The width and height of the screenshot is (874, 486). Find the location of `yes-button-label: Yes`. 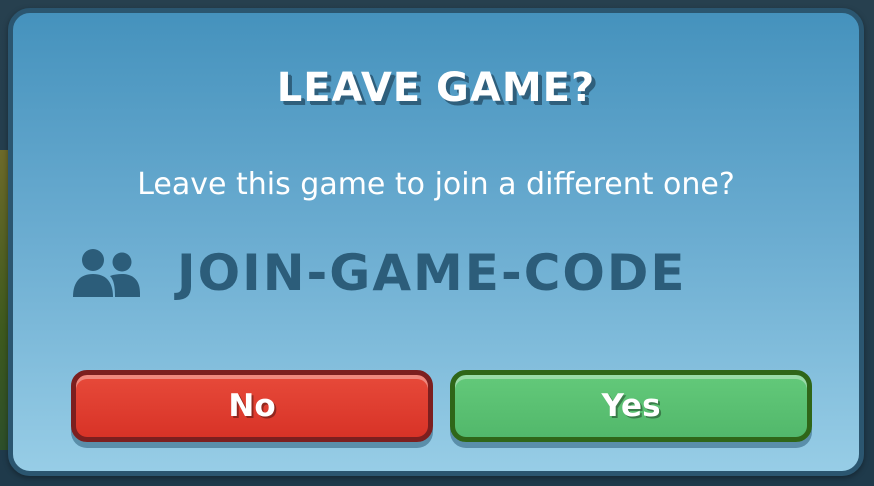

yes-button-label: Yes is located at coordinates (631, 406).